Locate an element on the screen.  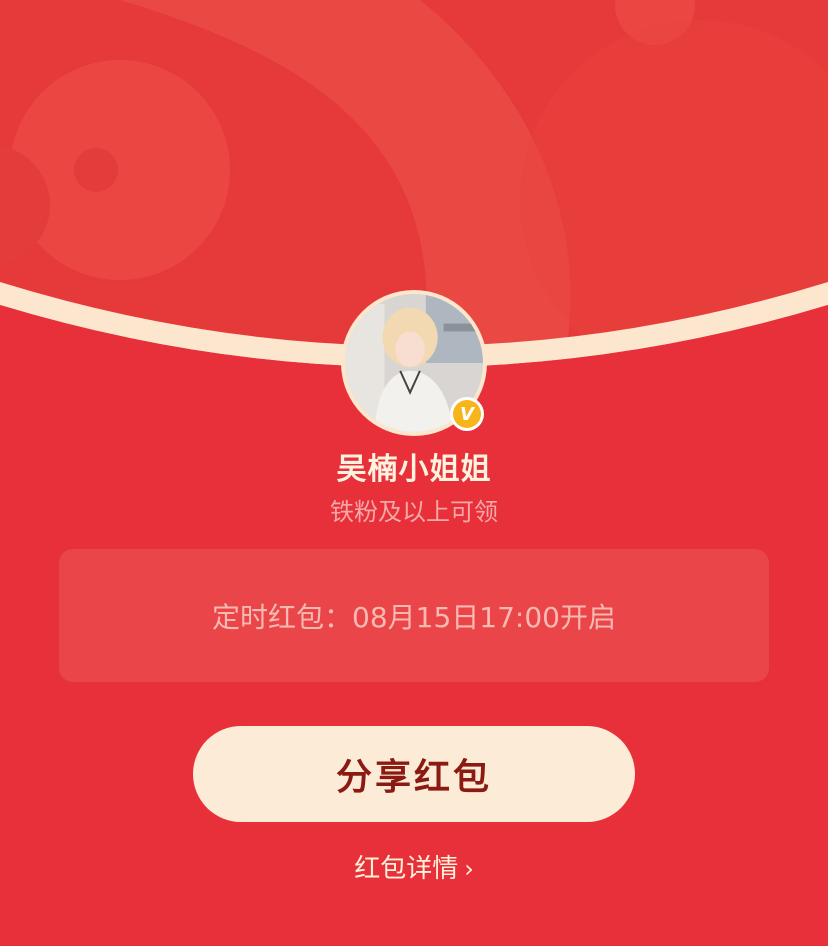
red-packet-details-link: 红包详情 › is located at coordinates (414, 866).